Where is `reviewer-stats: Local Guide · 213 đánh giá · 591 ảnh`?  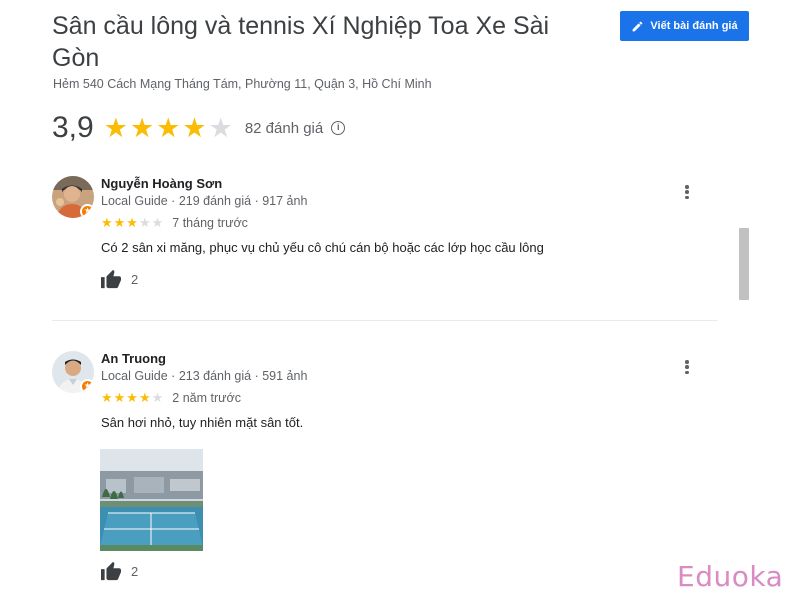 reviewer-stats: Local Guide · 213 đánh giá · 591 ảnh is located at coordinates (204, 376).